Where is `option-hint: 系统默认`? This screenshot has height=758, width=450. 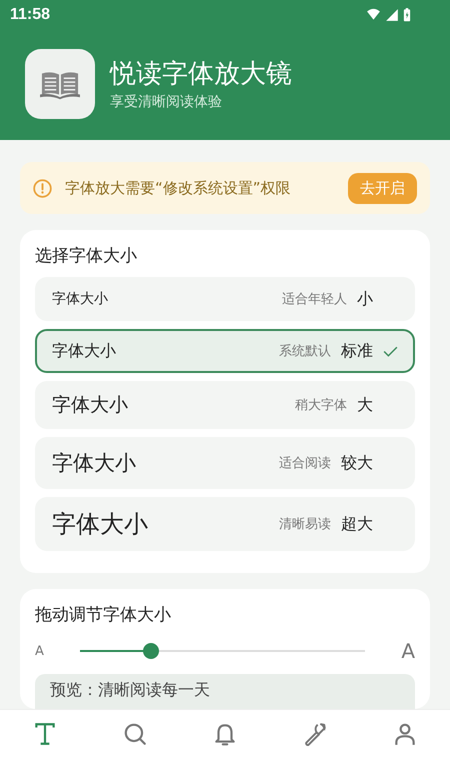
option-hint: 系统默认 is located at coordinates (305, 351).